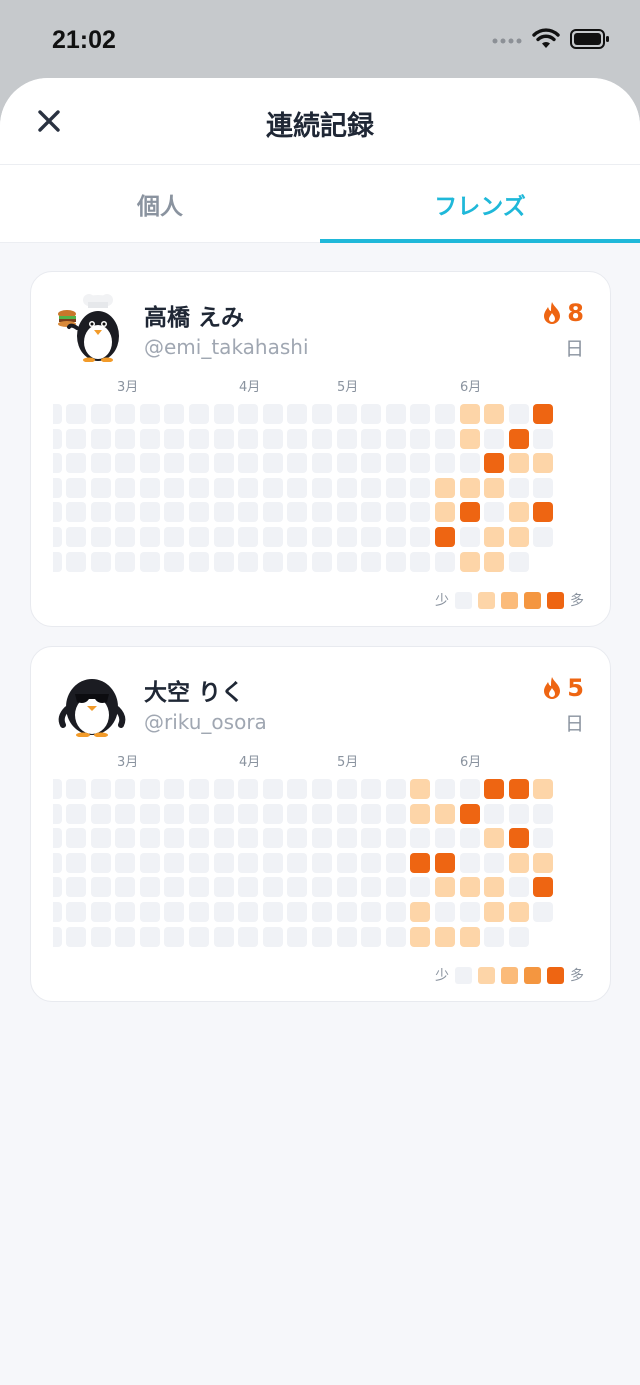 This screenshot has height=1385, width=640. Describe the element at coordinates (160, 203) in the screenshot. I see `tab-personal: 個人` at that location.